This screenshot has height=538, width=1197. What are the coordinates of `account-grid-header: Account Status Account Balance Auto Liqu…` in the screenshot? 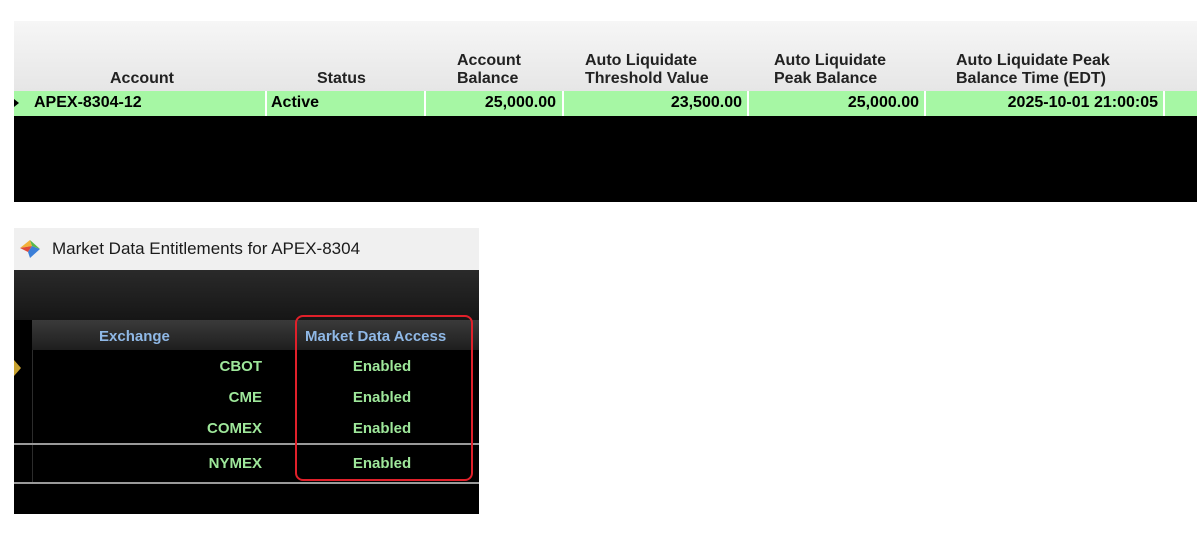 It's located at (605, 56).